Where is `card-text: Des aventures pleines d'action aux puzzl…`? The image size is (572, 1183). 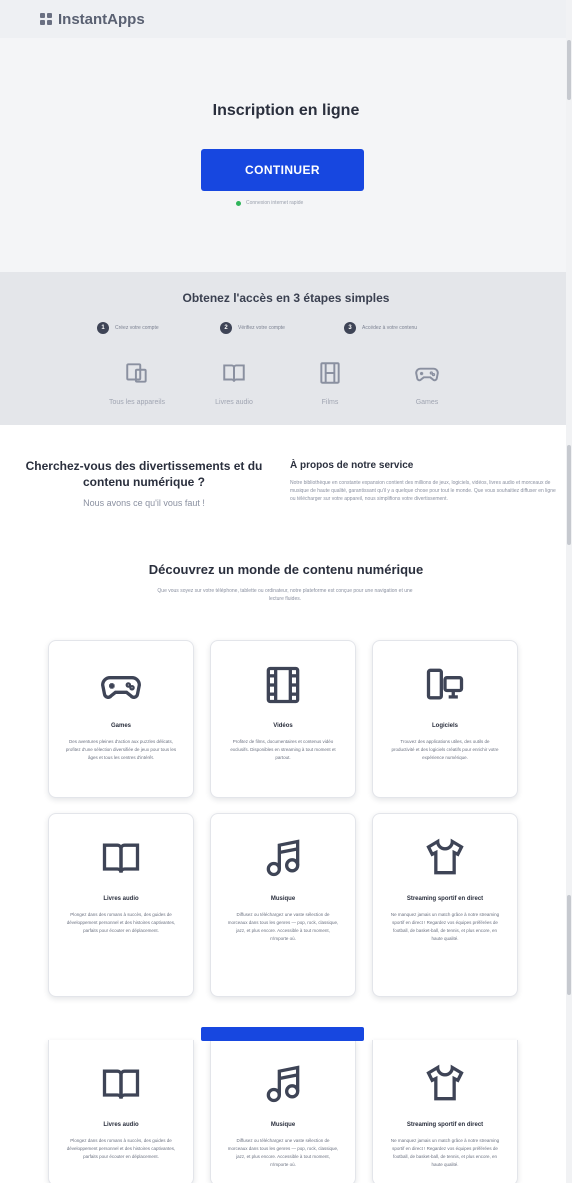 card-text: Des aventures pleines d'action aux puzzl… is located at coordinates (121, 749).